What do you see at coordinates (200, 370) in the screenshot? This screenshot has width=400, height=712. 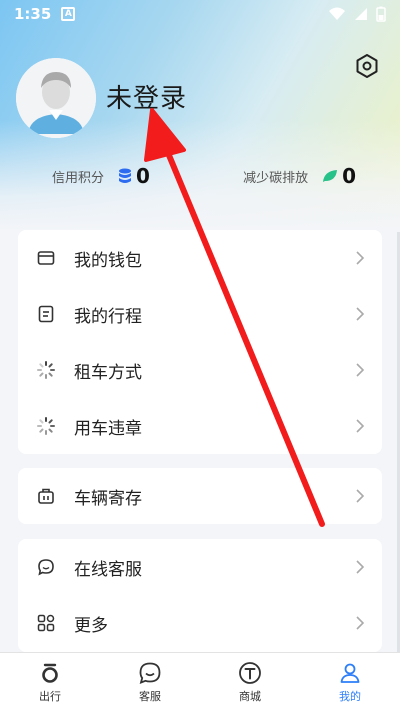 I see `menu-item-rental-mode: 租车方式` at bounding box center [200, 370].